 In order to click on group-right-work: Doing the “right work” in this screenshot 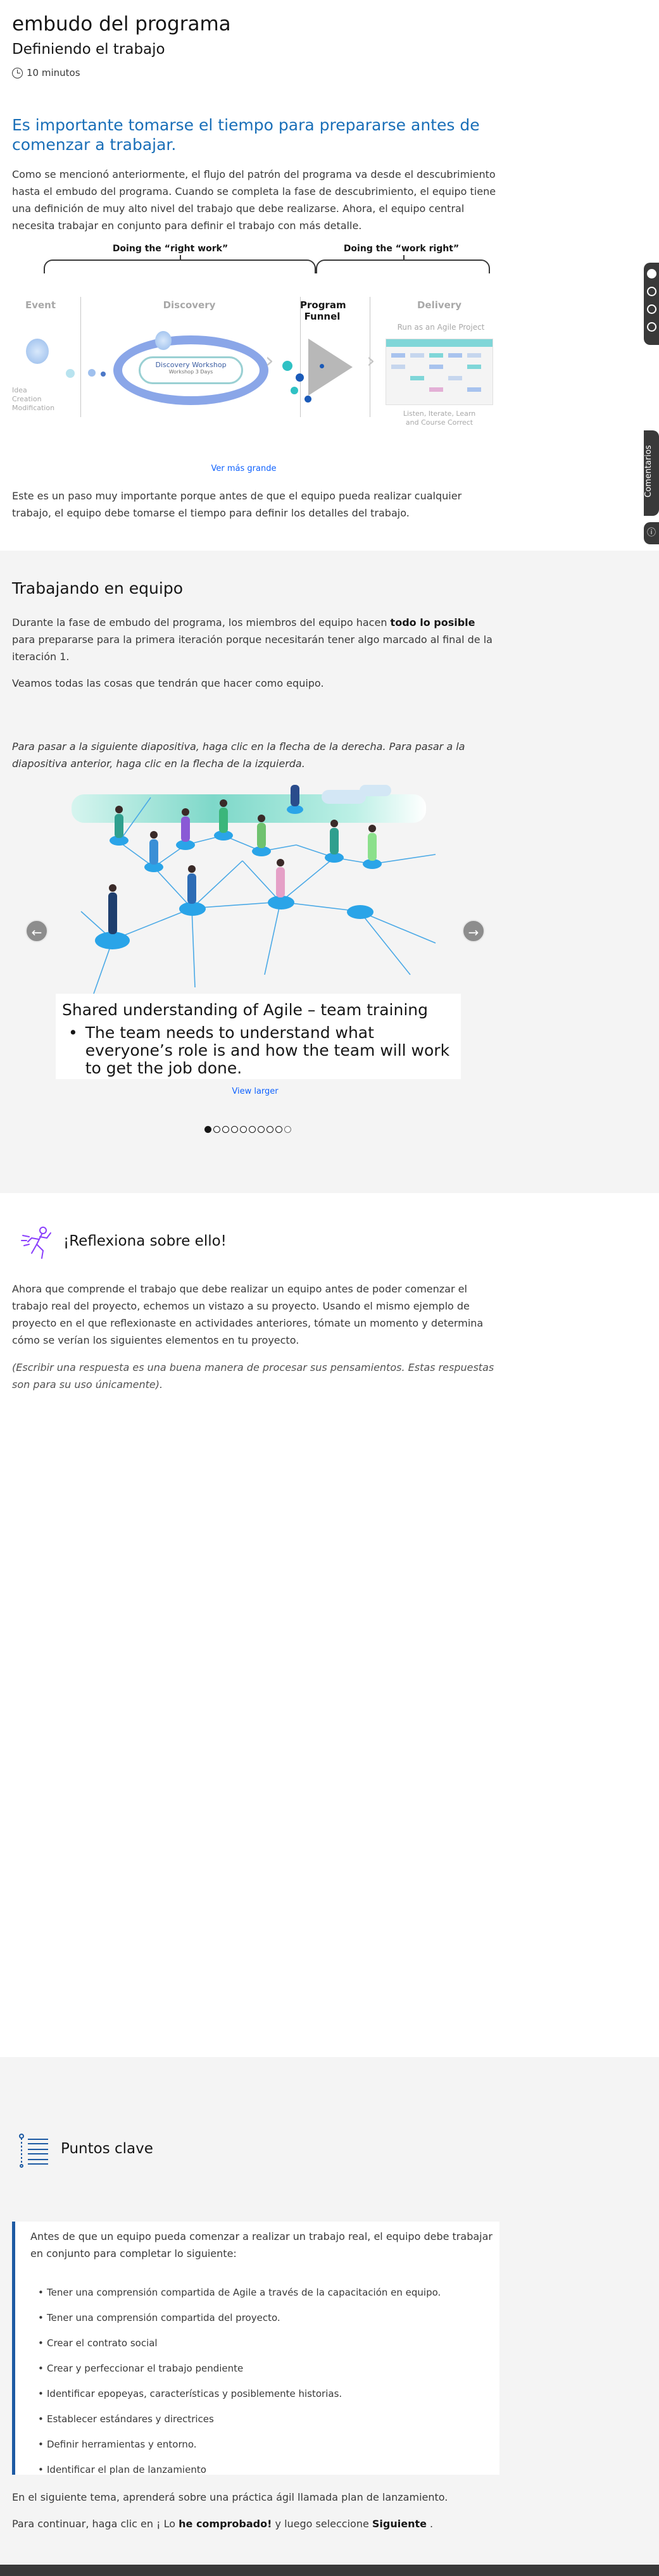, I will do `click(170, 249)`.